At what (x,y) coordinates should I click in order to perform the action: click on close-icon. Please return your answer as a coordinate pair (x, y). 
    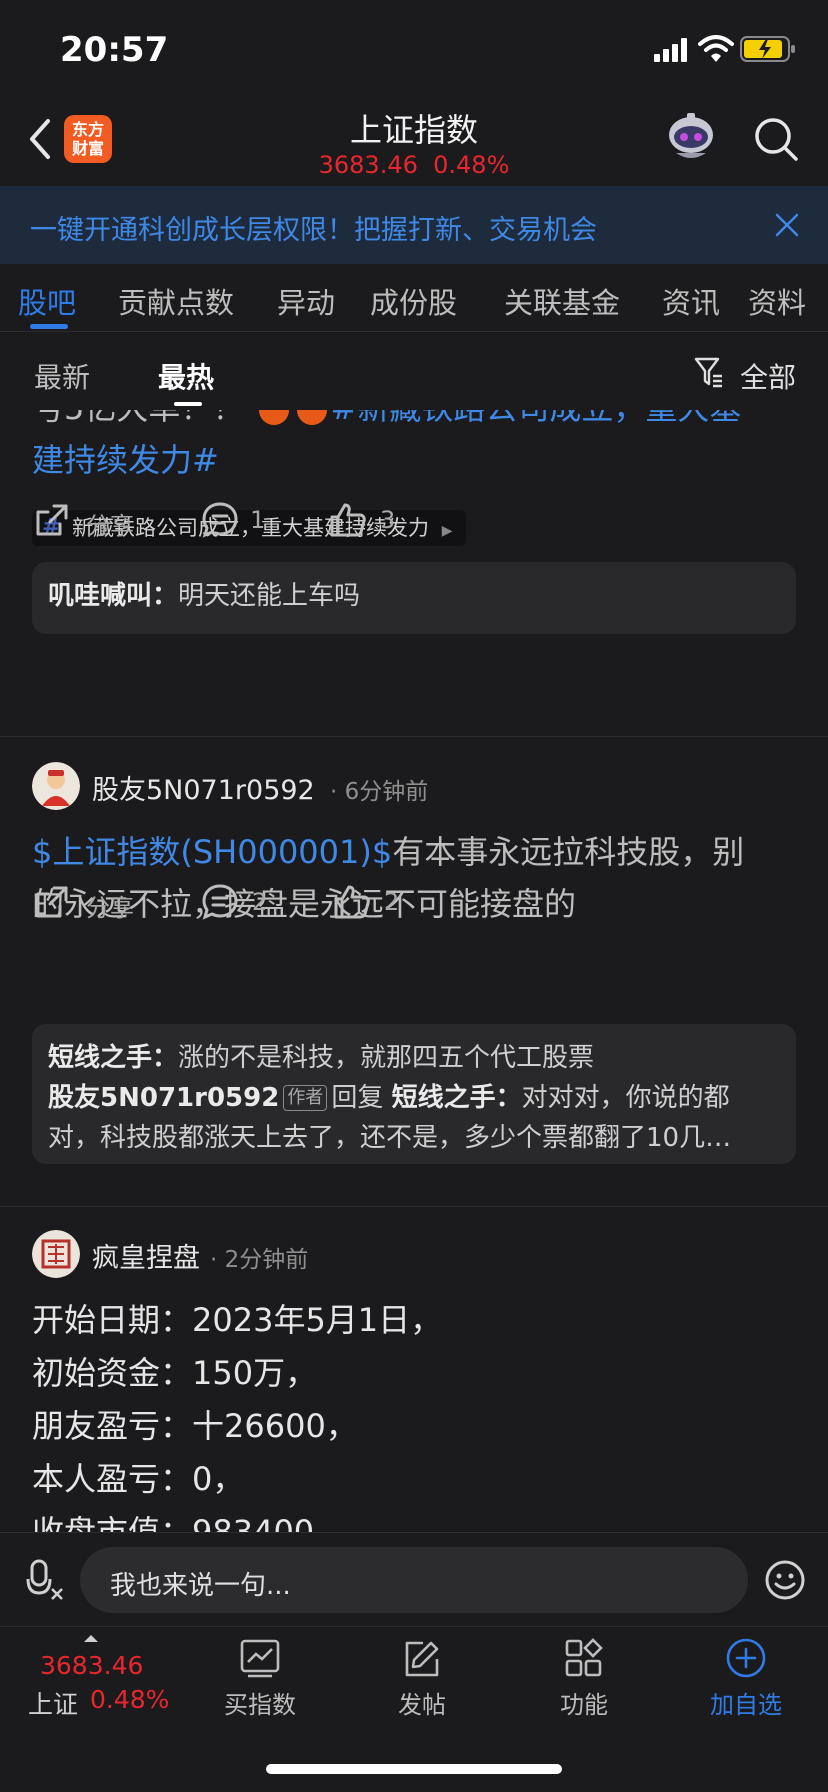
    Looking at the image, I should click on (787, 225).